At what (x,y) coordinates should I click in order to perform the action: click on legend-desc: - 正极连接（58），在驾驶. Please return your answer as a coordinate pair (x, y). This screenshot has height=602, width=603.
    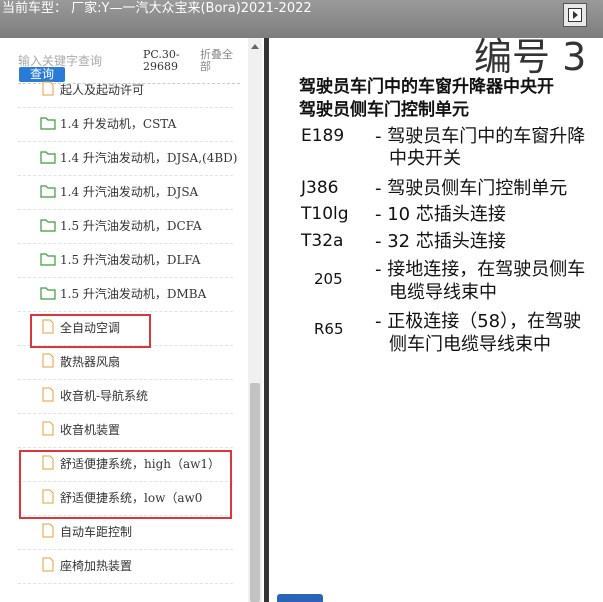
    Looking at the image, I should click on (478, 321).